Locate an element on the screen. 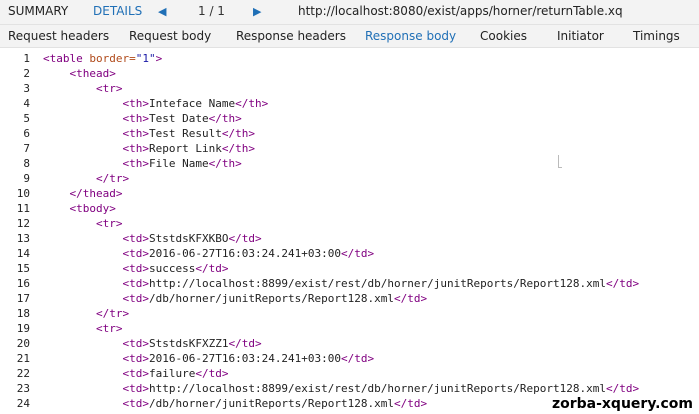 This screenshot has height=414, width=699. line-number: 8 is located at coordinates (26, 163).